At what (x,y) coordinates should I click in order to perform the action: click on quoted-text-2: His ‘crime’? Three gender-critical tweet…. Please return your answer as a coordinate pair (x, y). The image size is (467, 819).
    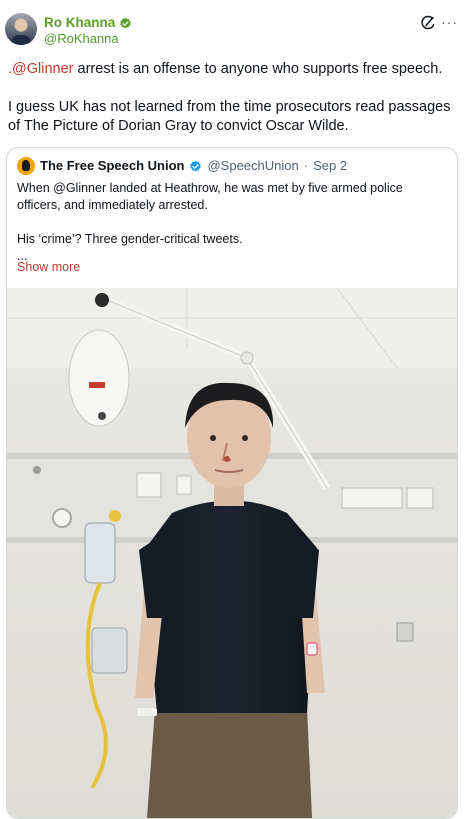
    Looking at the image, I should click on (130, 239).